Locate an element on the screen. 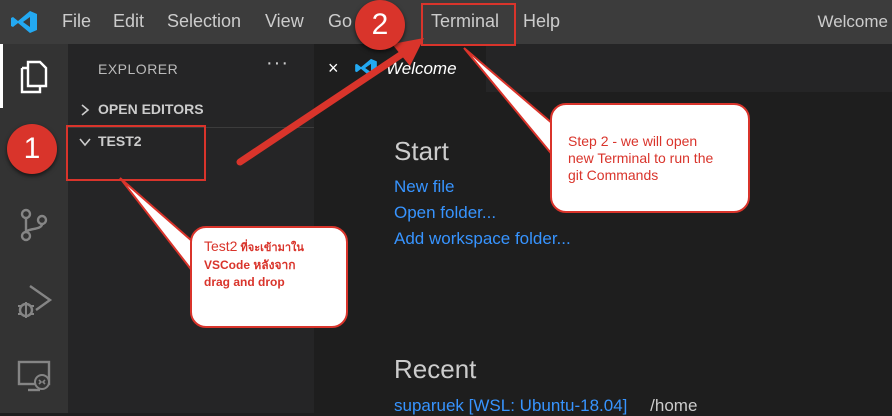 The height and width of the screenshot is (416, 892). new-file-link: New file is located at coordinates (424, 187).